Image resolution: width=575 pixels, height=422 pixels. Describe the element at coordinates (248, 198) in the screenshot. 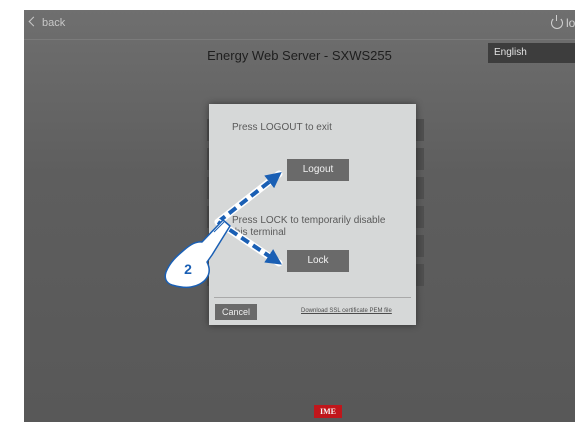

I see `arrow-to-logout` at that location.